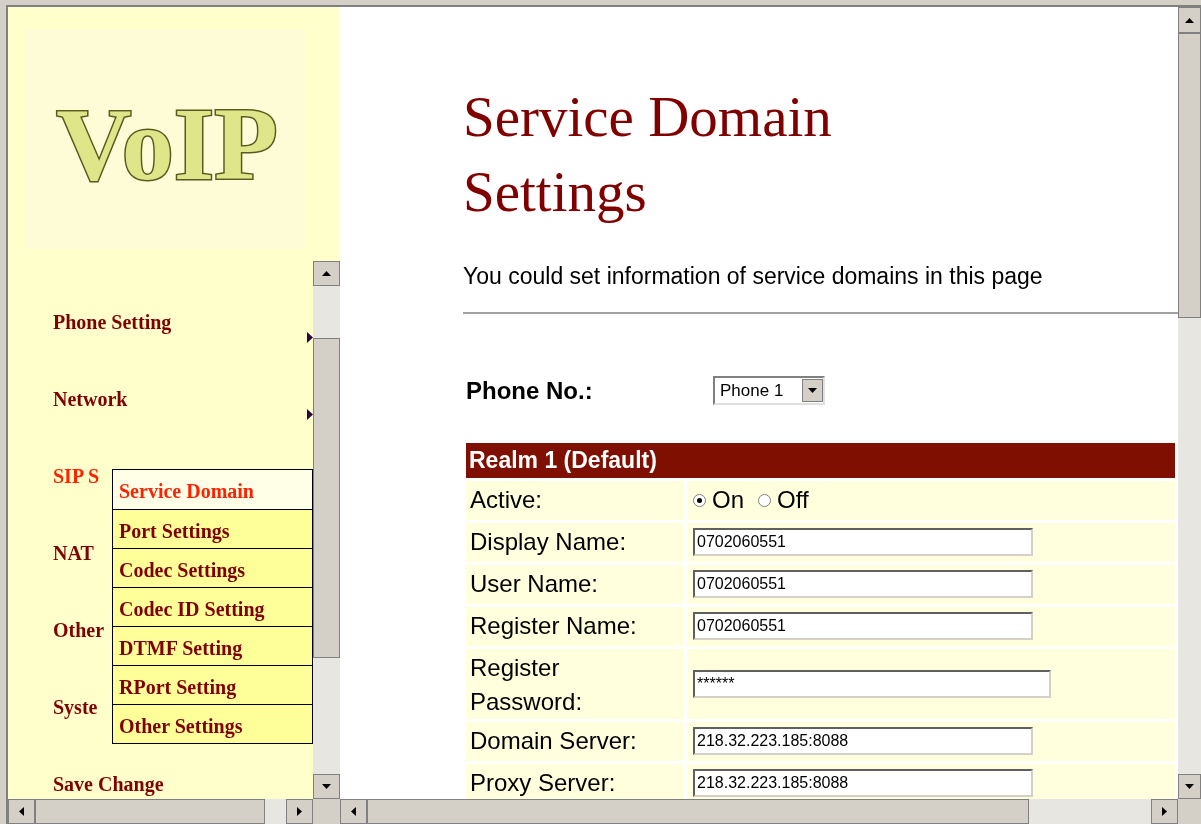 This screenshot has height=824, width=1201. Describe the element at coordinates (718, 500) in the screenshot. I see `radio-option: On` at that location.